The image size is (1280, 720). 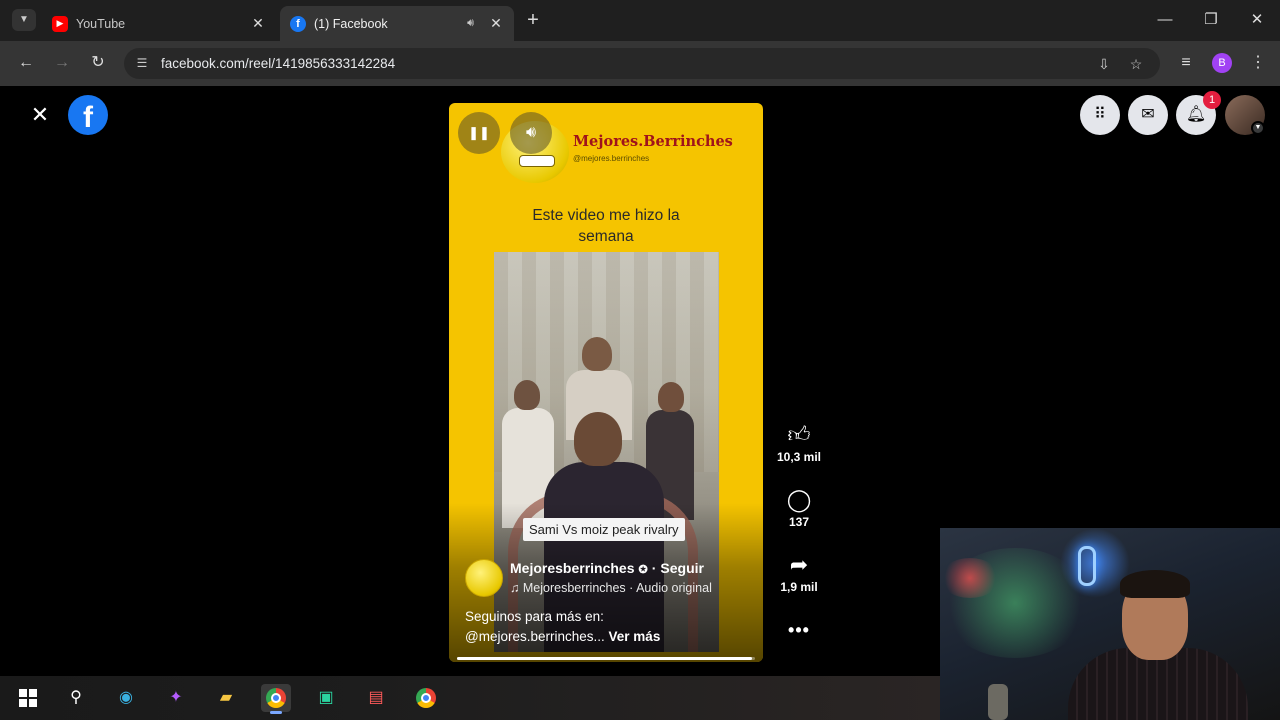 I want to click on windows-icon, so click(x=28, y=697).